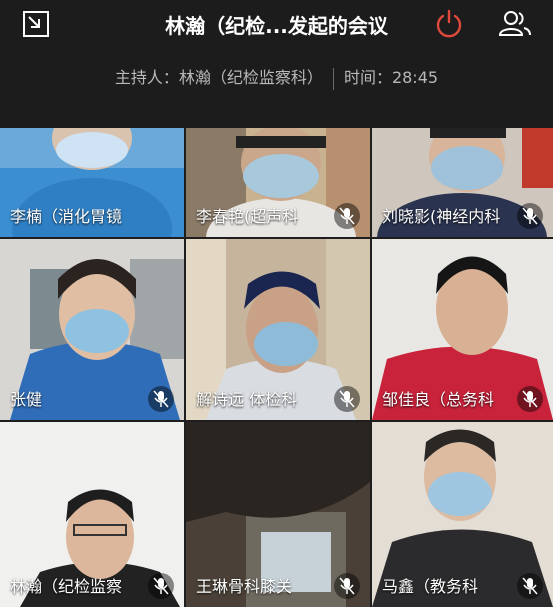  I want to click on meeting-time: 时间：28:45, so click(391, 77).